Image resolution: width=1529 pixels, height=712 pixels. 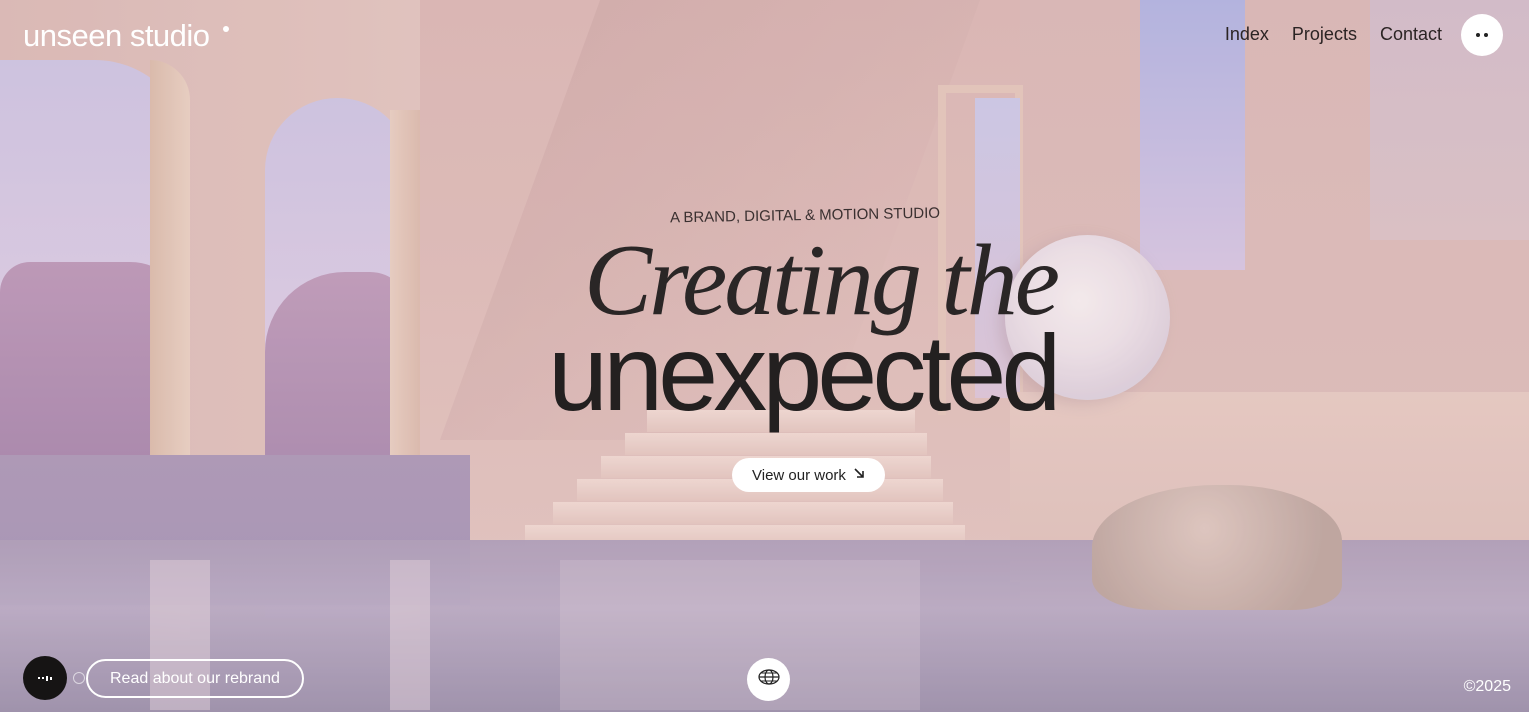 What do you see at coordinates (116, 36) in the screenshot?
I see `studio-logo: unseen studio` at bounding box center [116, 36].